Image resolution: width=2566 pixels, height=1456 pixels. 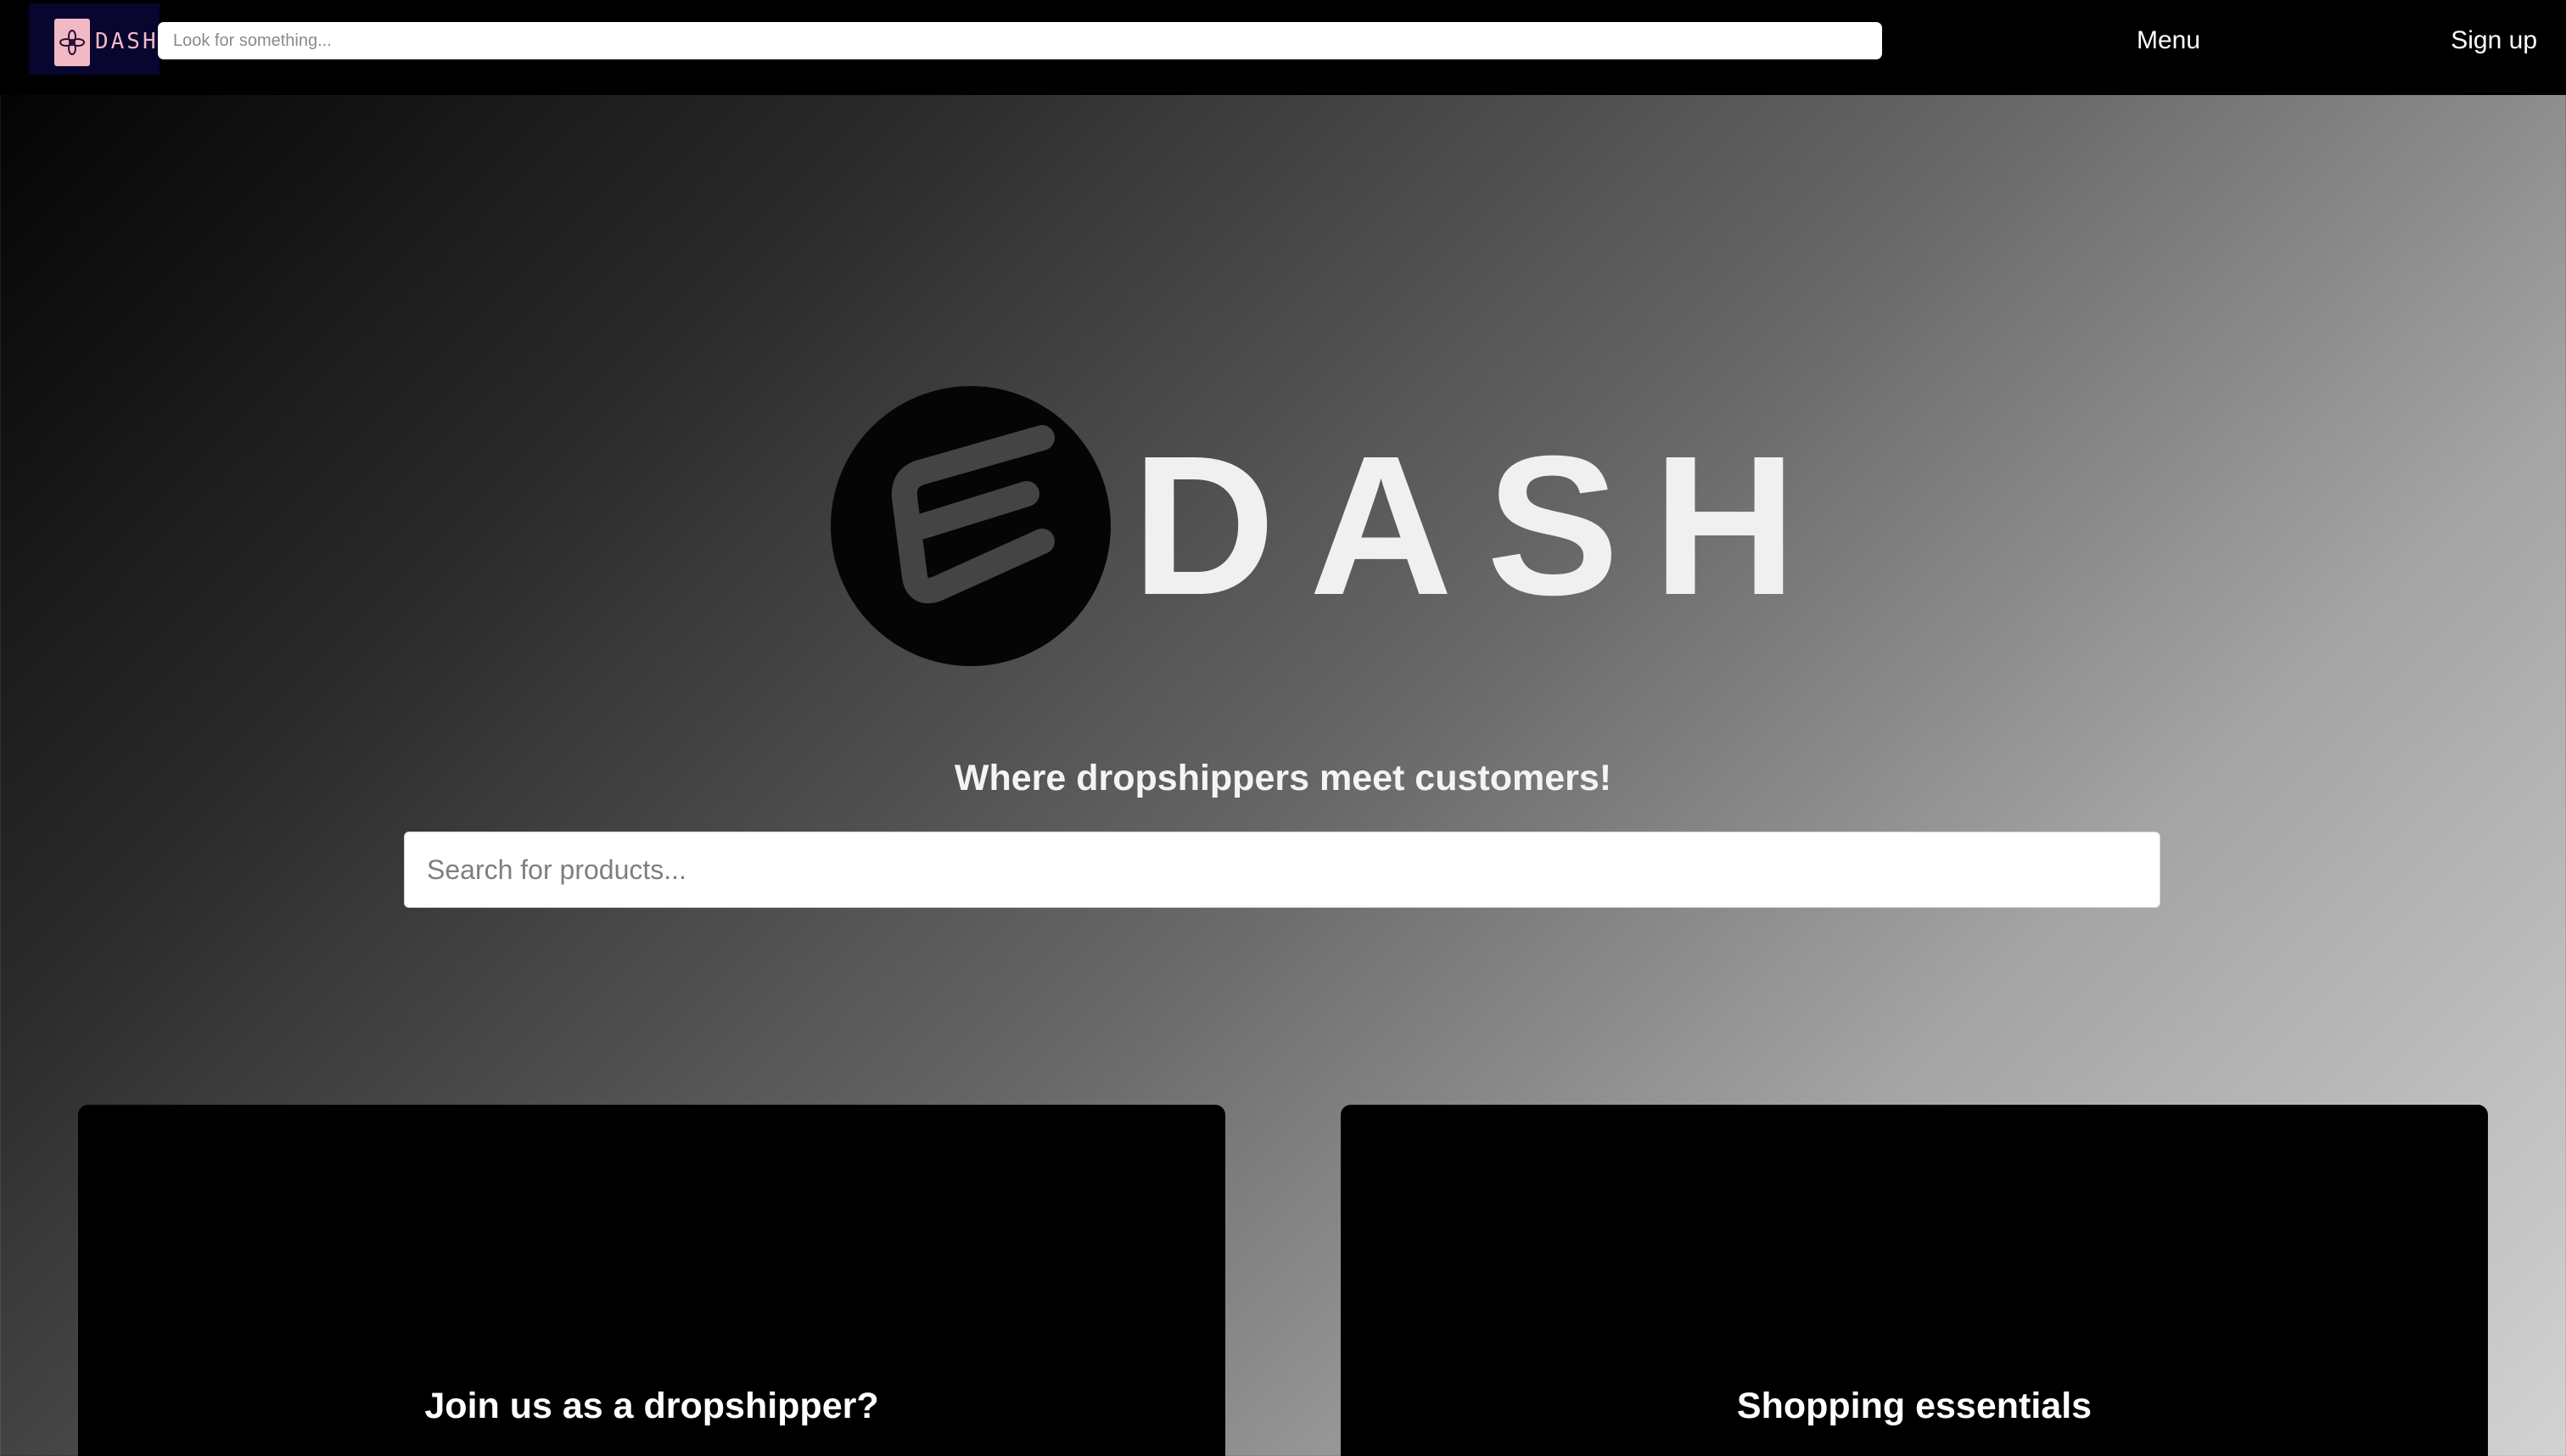 I want to click on menu-link: Menu, so click(x=2168, y=41).